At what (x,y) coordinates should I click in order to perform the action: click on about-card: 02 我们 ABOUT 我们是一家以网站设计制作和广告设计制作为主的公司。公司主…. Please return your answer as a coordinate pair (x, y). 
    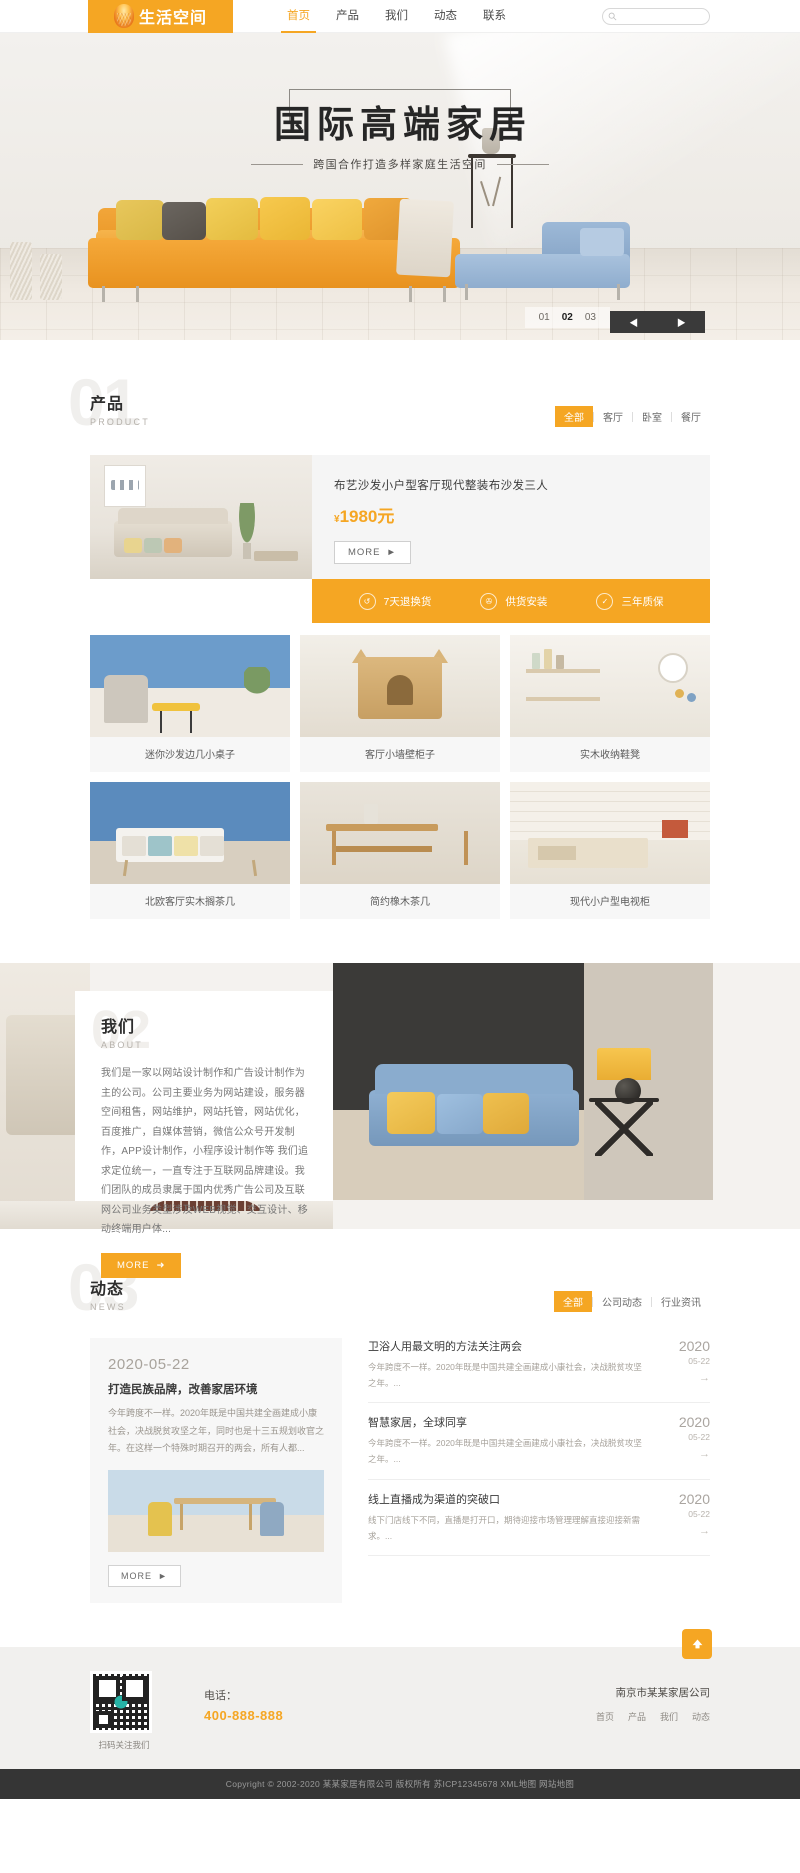
    Looking at the image, I should click on (204, 1134).